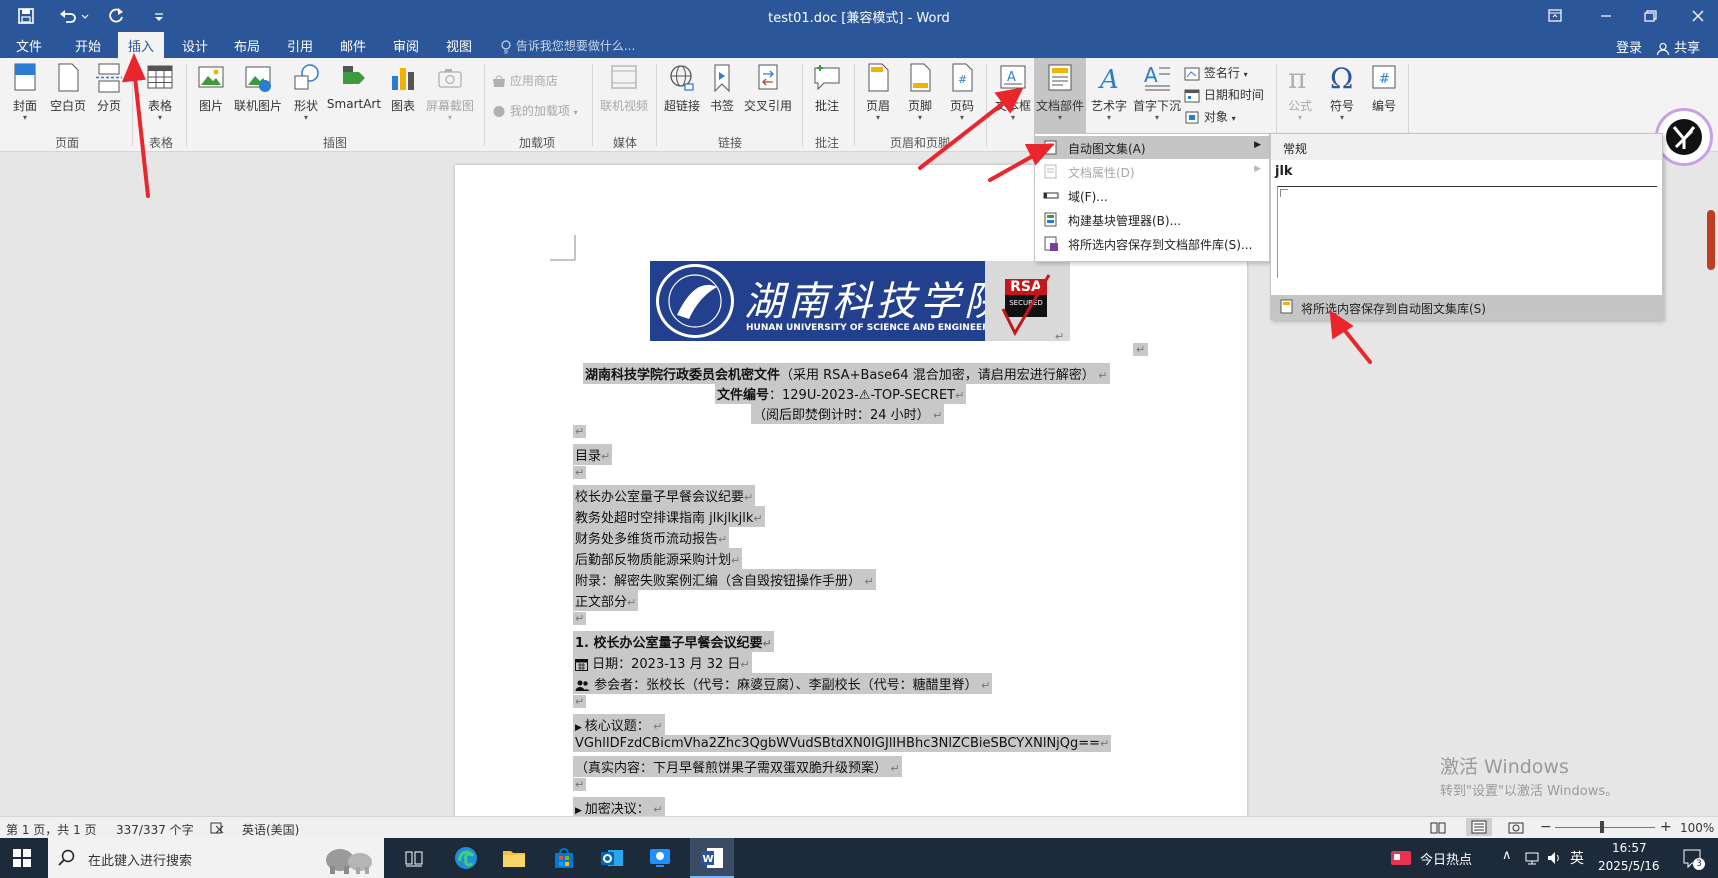 This screenshot has height=878, width=1718. What do you see at coordinates (1152, 171) in the screenshot?
I see `menu-item-document-property: 文档属性(D) ▶` at bounding box center [1152, 171].